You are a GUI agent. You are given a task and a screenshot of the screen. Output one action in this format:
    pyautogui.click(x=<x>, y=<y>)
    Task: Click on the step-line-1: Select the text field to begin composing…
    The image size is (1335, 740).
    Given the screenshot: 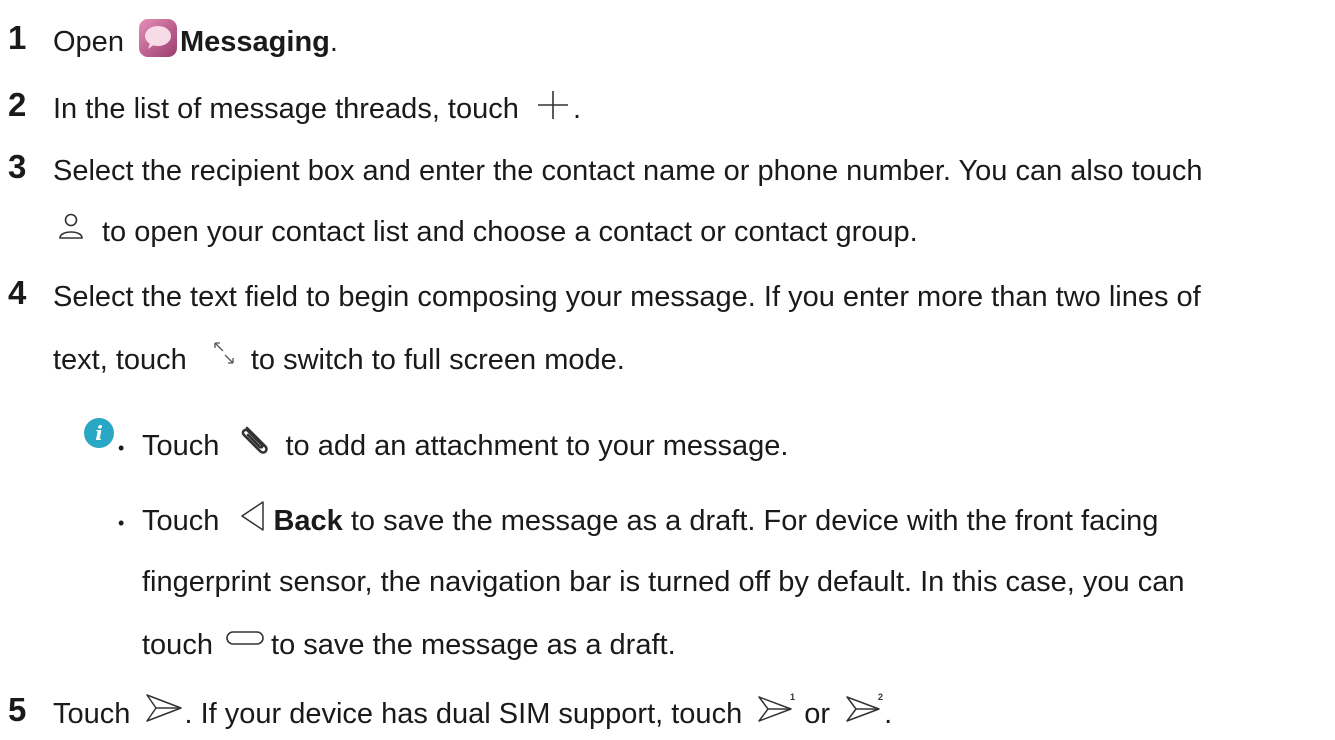 What is the action you would take?
    pyautogui.click(x=627, y=297)
    